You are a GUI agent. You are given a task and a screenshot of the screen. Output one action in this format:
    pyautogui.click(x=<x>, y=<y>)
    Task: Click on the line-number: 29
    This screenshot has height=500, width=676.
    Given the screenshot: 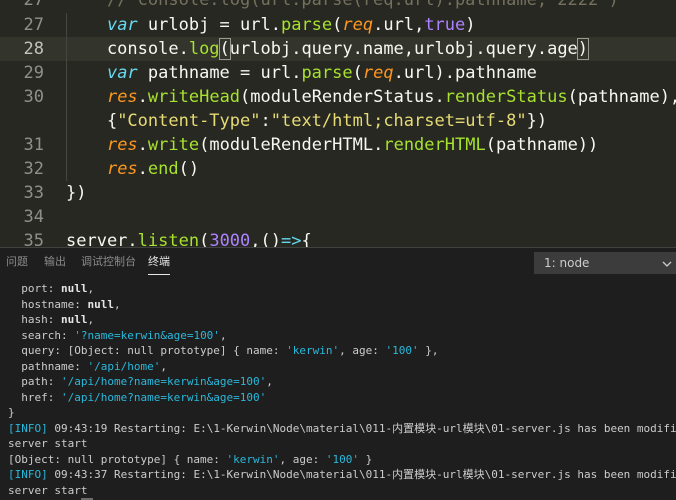 What is the action you would take?
    pyautogui.click(x=33, y=73)
    